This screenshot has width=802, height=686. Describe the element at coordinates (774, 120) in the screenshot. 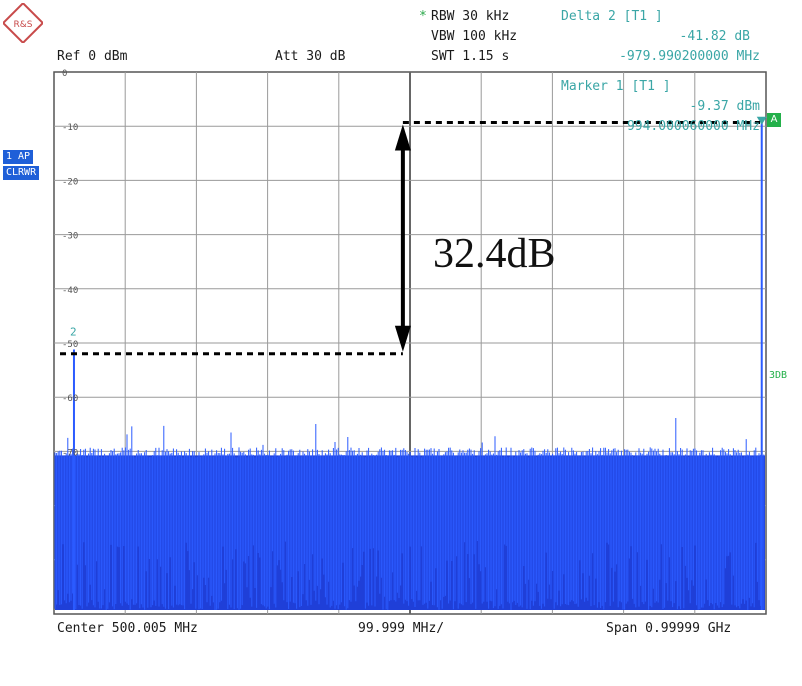

I see `trace-a-tag: A` at that location.